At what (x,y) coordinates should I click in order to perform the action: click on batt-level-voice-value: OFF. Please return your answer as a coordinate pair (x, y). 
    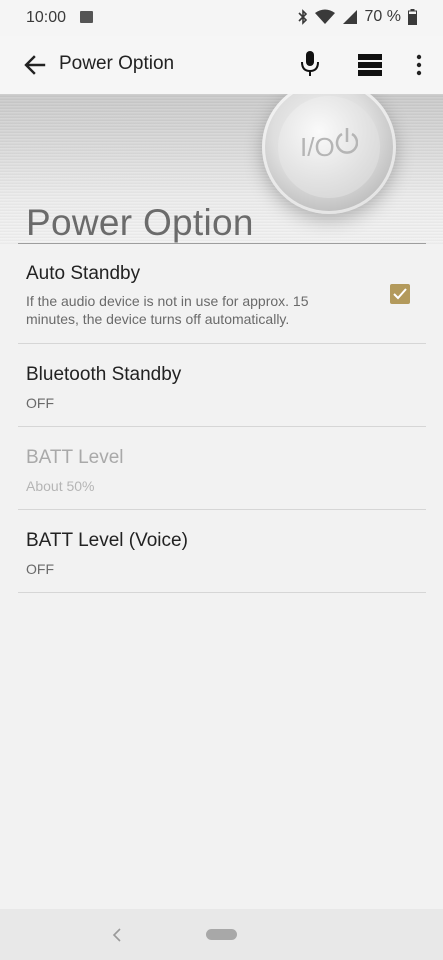
    Looking at the image, I should click on (40, 569).